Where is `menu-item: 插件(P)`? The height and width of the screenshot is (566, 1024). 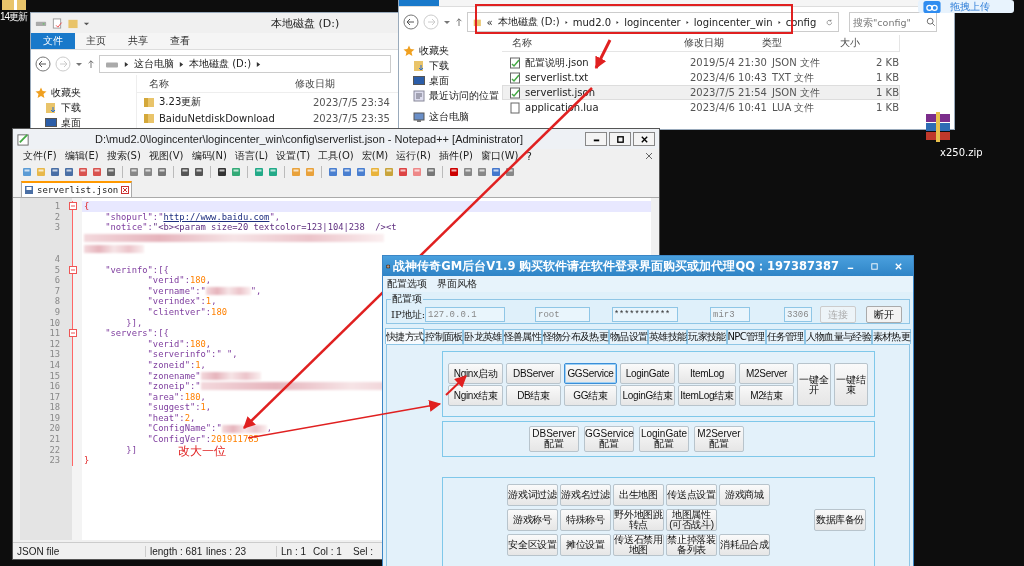 menu-item: 插件(P) is located at coordinates (456, 156).